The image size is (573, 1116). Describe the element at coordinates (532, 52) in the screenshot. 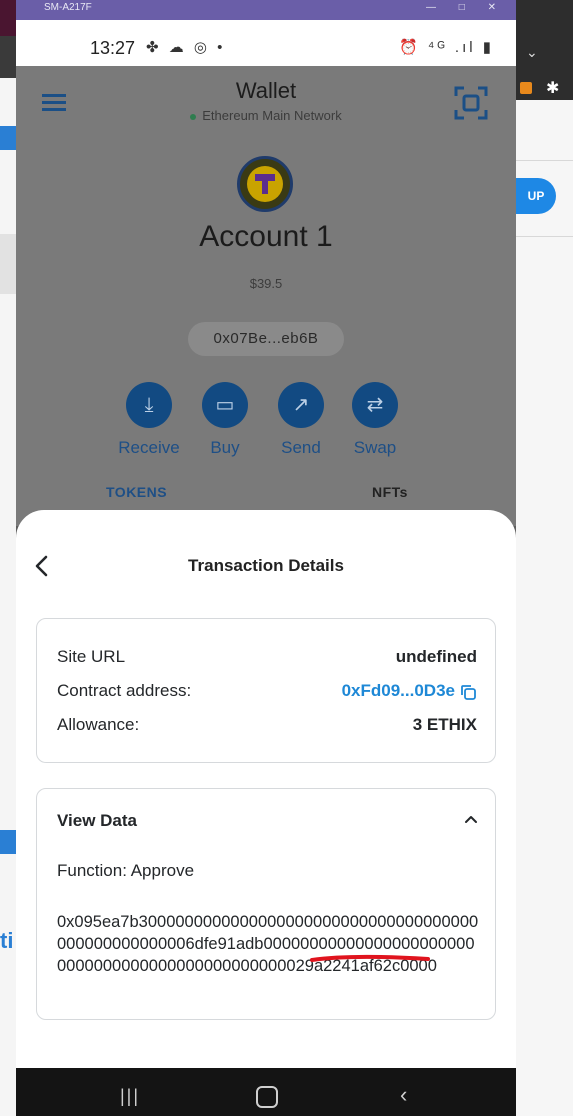

I see `chevron-down-icon: ⌄` at that location.